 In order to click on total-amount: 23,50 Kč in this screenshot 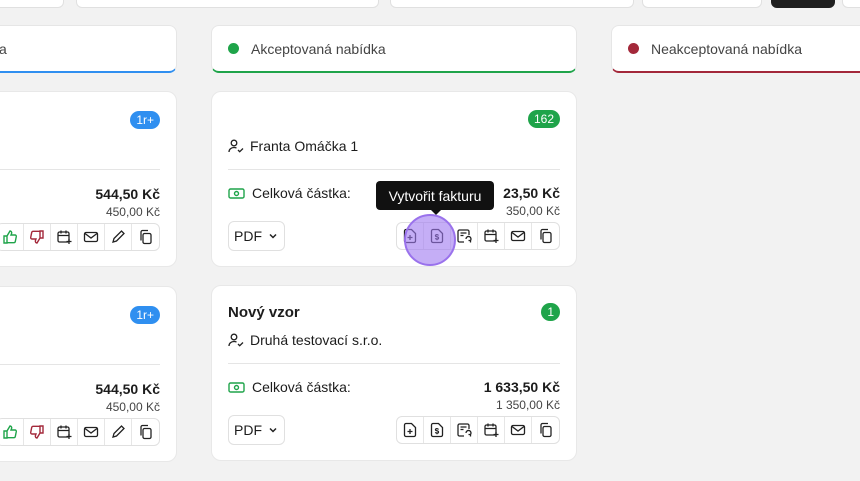, I will do `click(531, 193)`.